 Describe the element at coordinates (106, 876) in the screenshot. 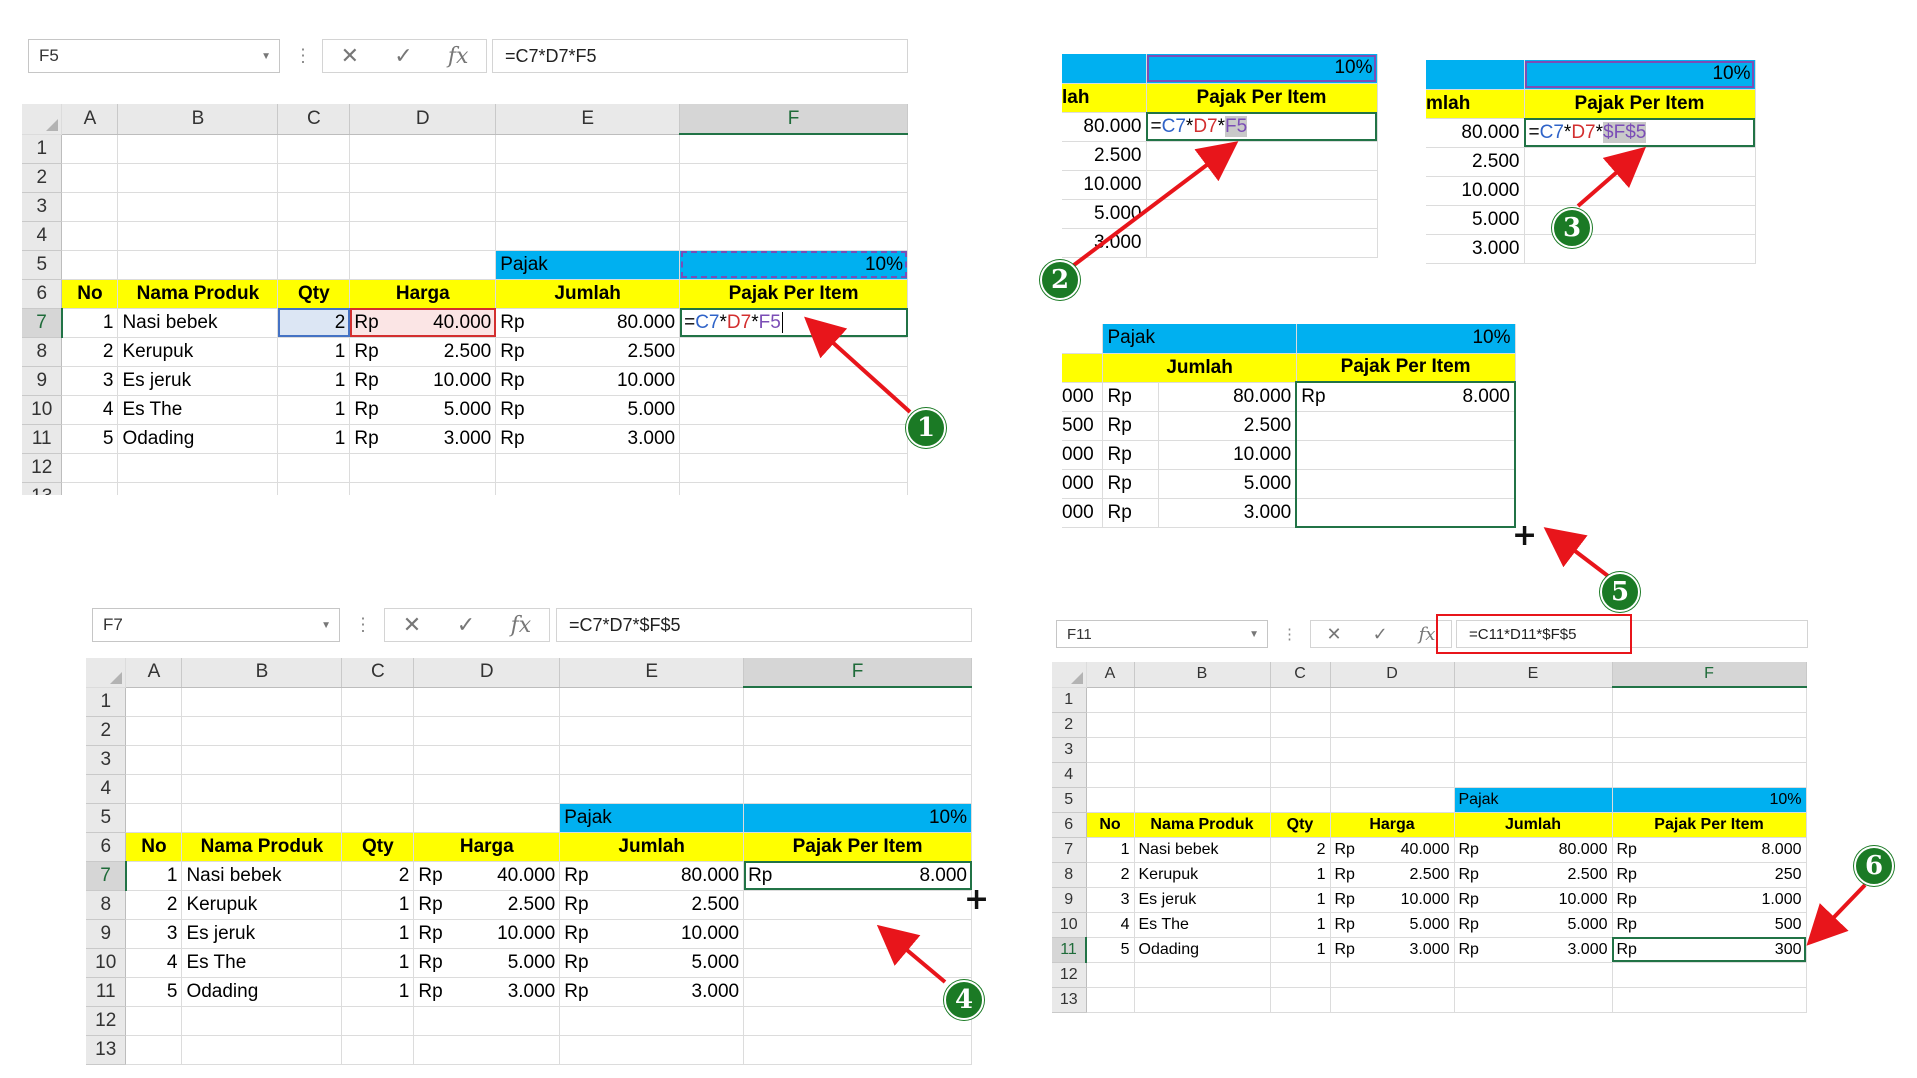

I see `row-header-7: 7` at that location.